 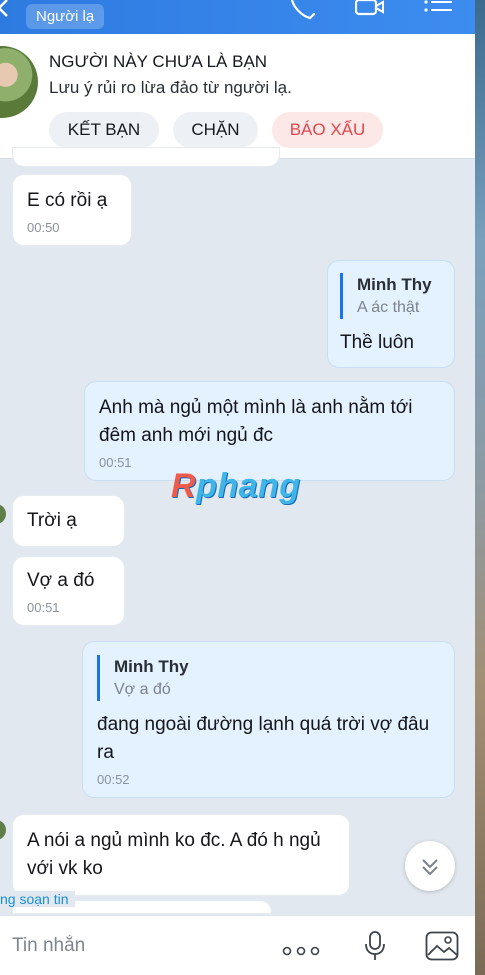 What do you see at coordinates (61, 580) in the screenshot?
I see `message-text: Vợ a đó` at bounding box center [61, 580].